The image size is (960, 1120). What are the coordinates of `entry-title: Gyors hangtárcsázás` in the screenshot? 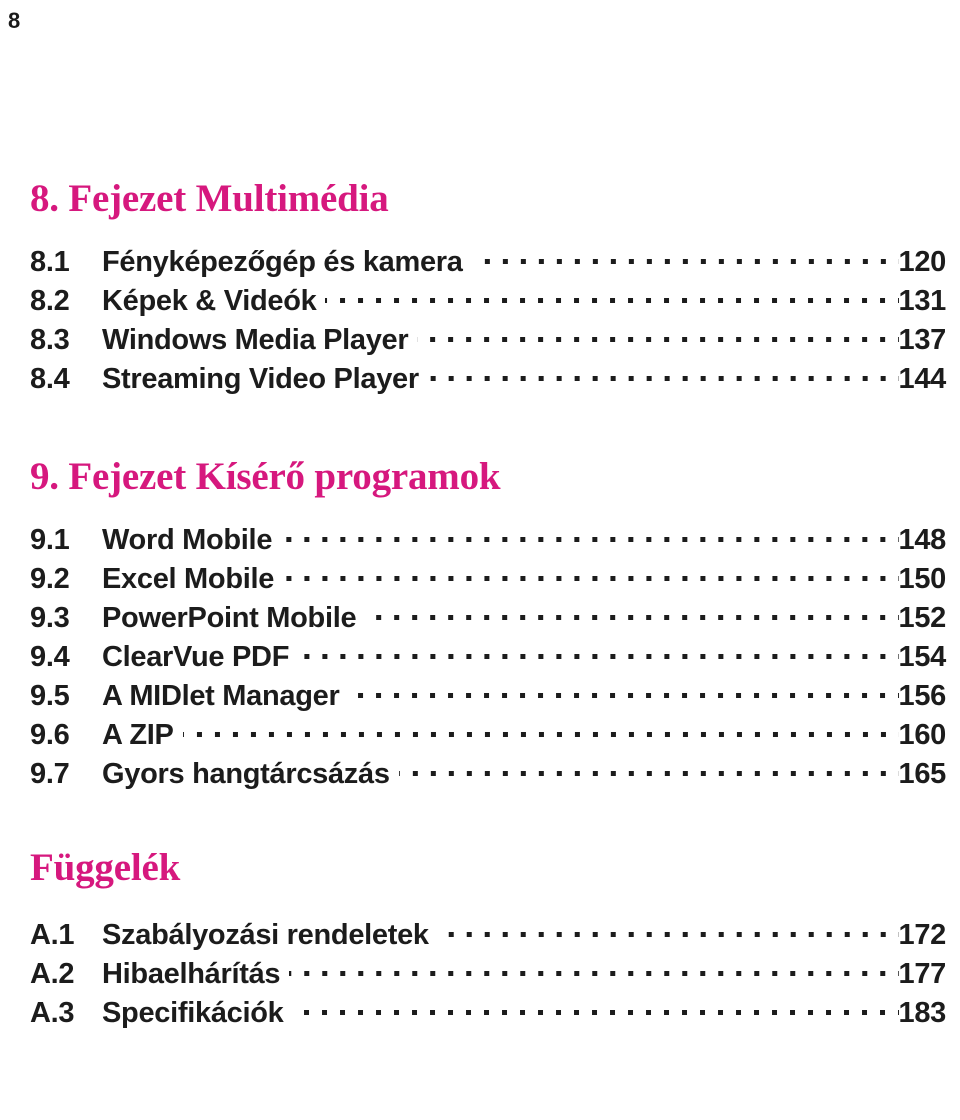 It's located at (246, 774).